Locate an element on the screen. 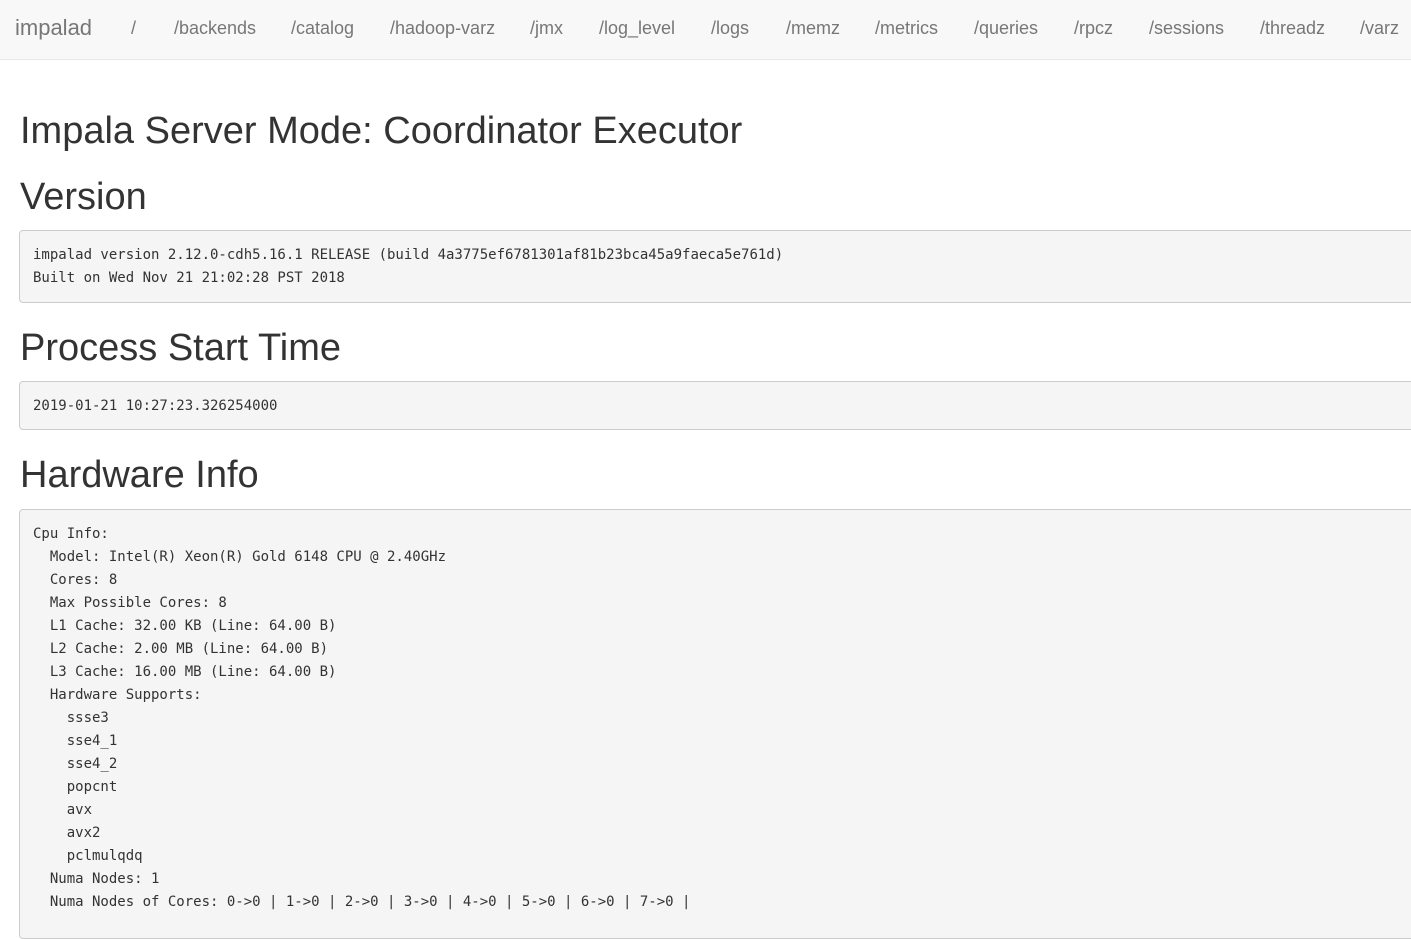 The width and height of the screenshot is (1411, 939). nav-link-logs: /logs is located at coordinates (730, 28).